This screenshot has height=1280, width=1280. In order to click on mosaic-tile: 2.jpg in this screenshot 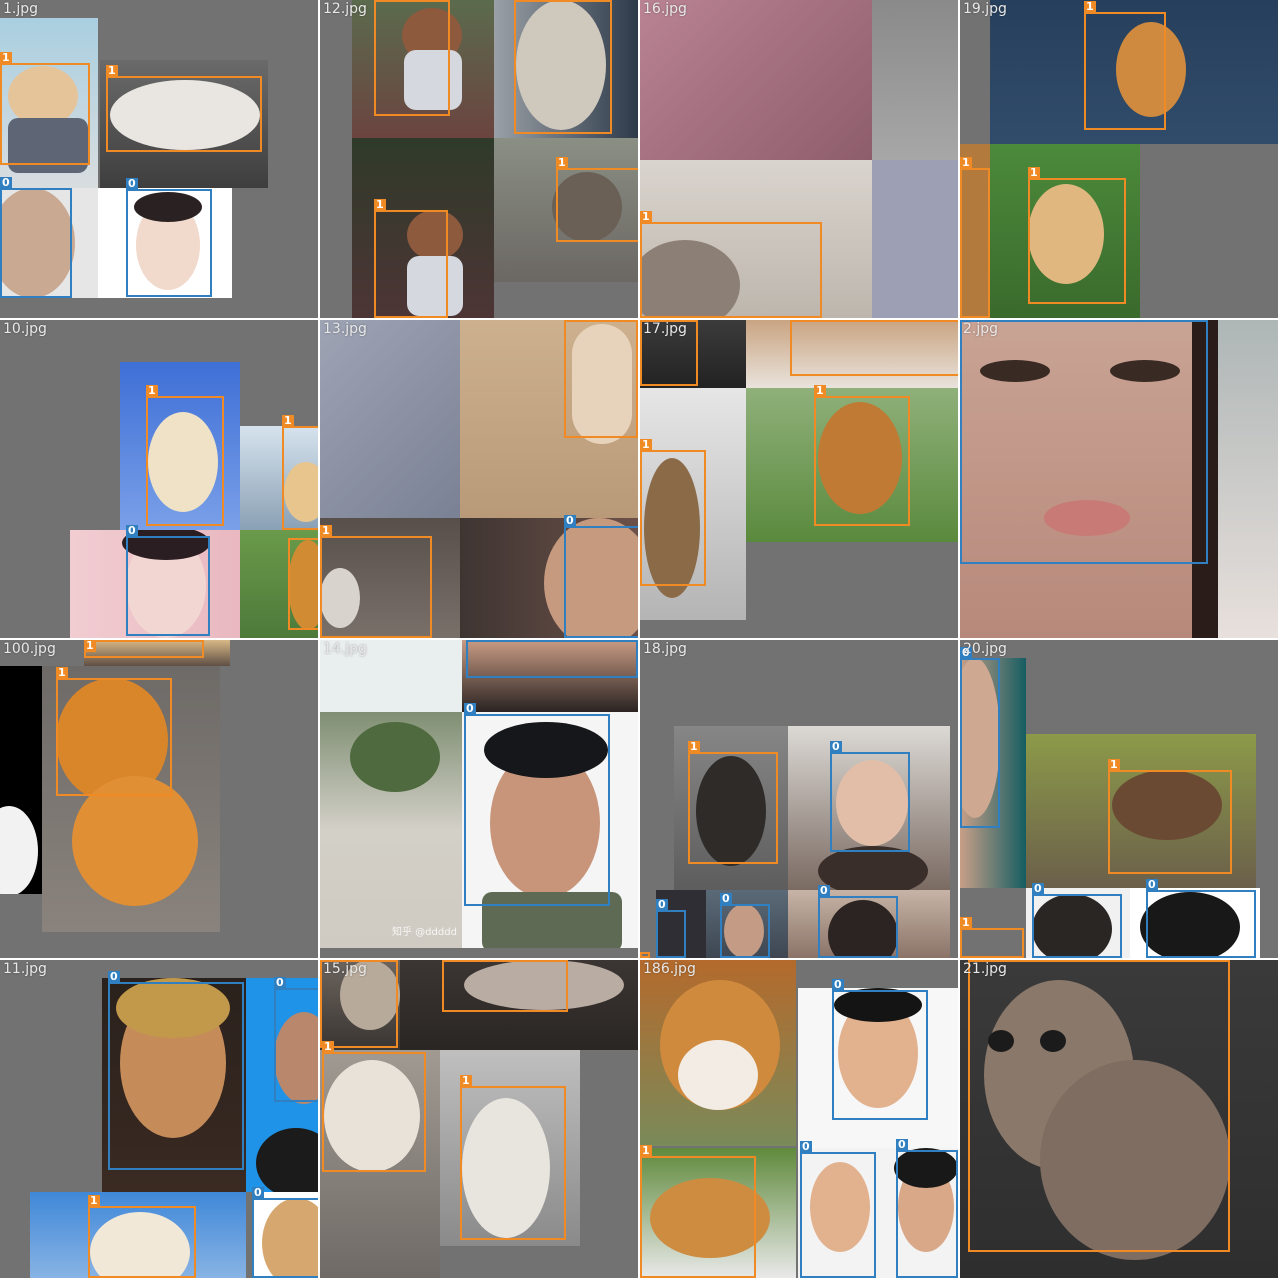, I will do `click(1119, 479)`.